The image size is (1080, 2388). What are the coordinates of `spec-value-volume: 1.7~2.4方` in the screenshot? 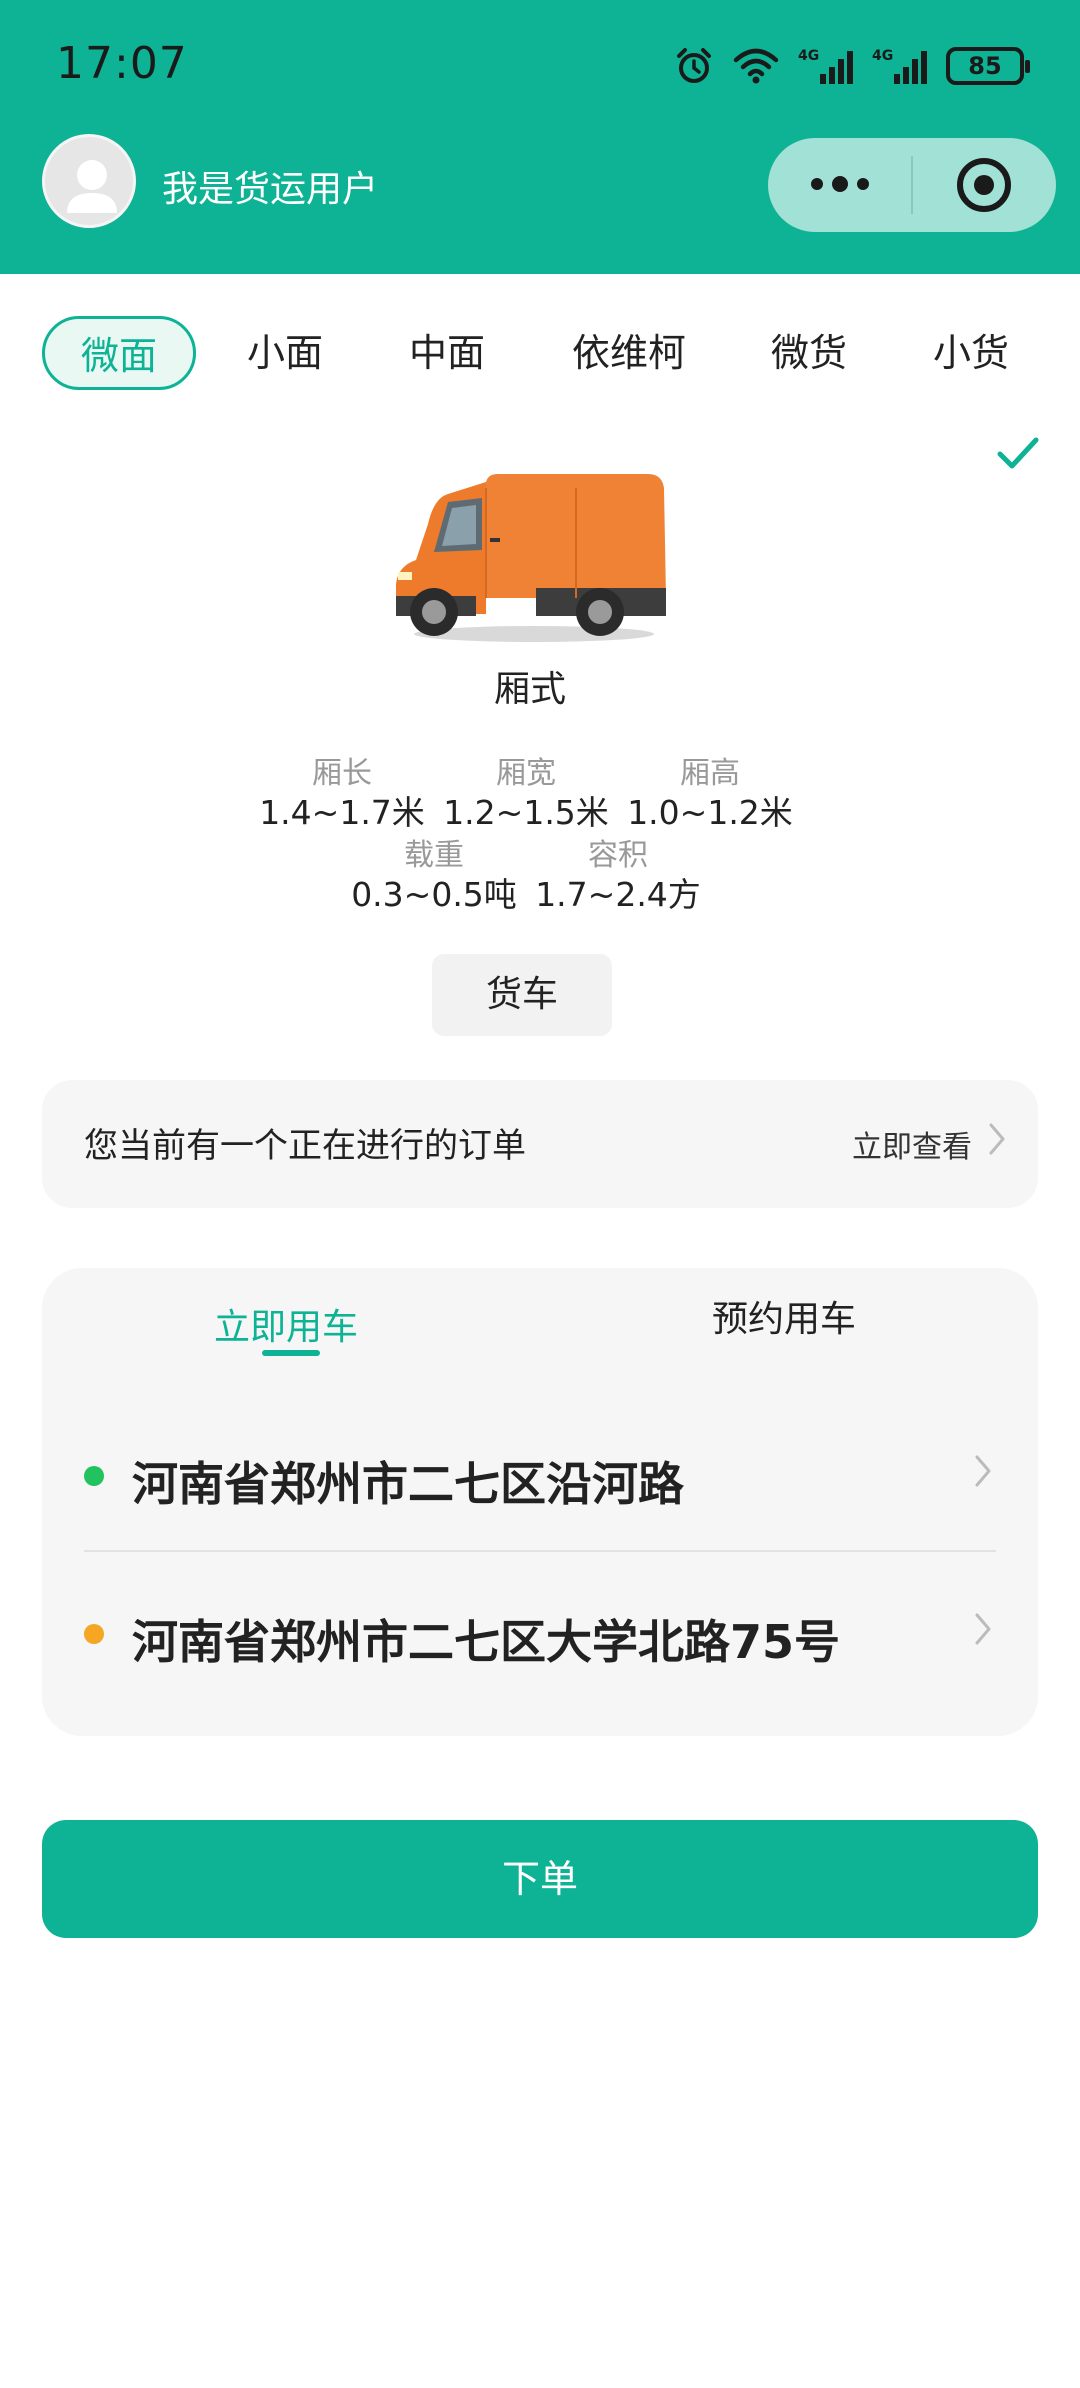 It's located at (618, 894).